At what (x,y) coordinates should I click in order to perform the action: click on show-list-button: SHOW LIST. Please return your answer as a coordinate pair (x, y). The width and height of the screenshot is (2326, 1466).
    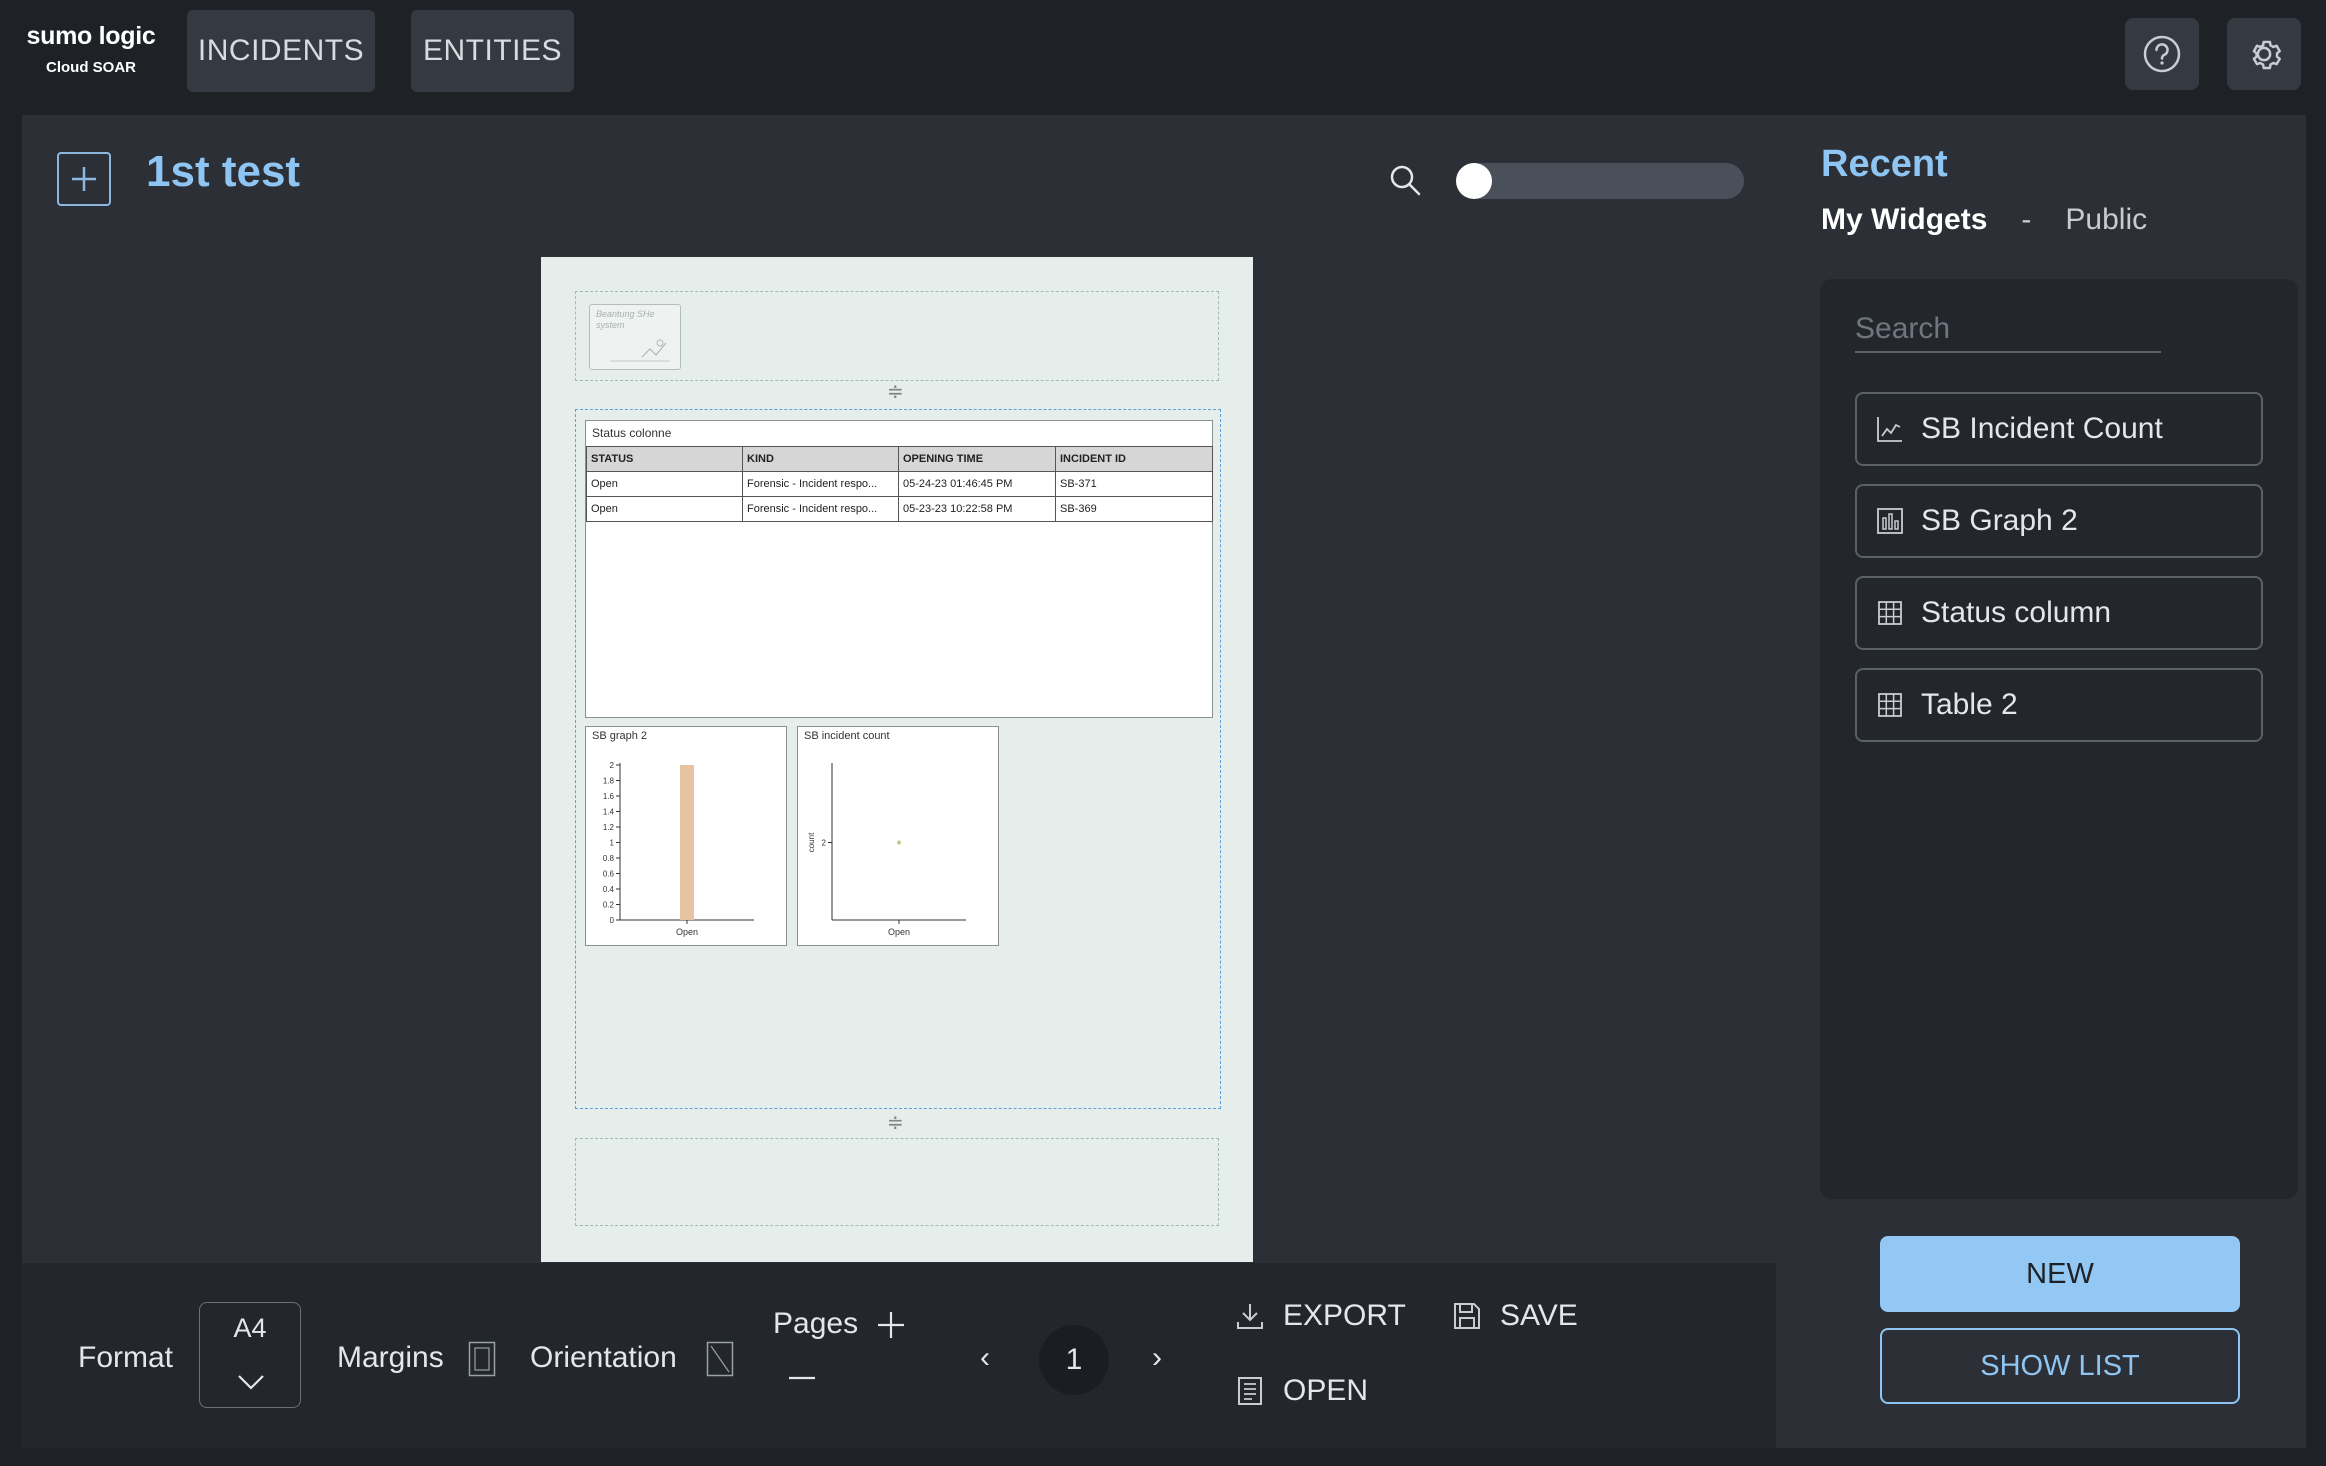
    Looking at the image, I should click on (2060, 1366).